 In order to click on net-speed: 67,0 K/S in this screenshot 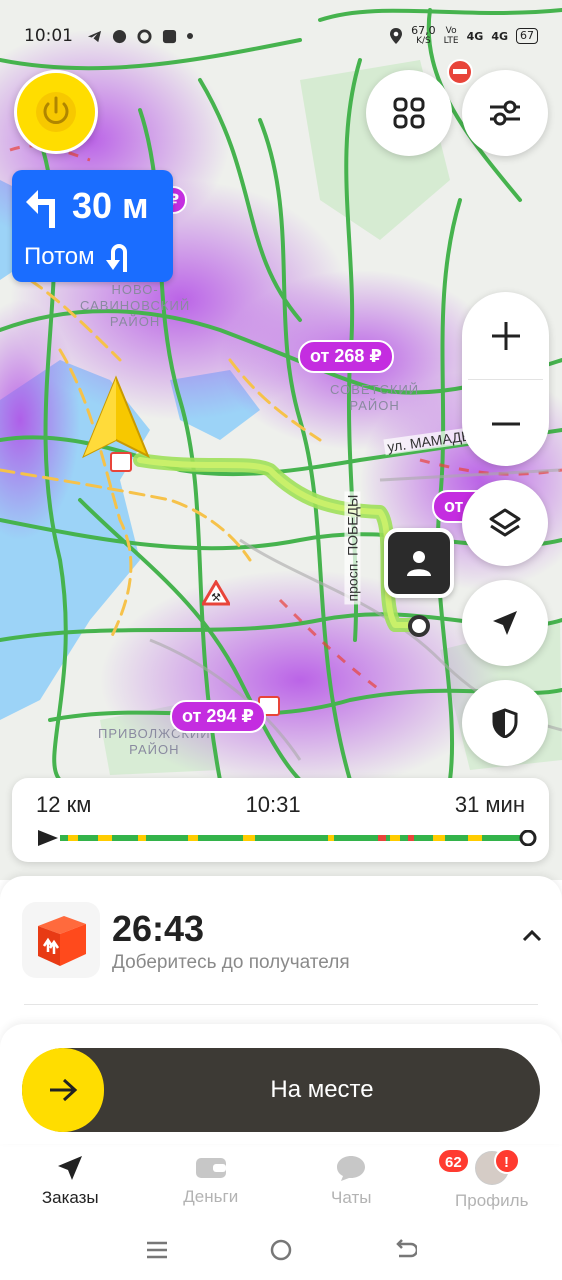, I will do `click(423, 35)`.